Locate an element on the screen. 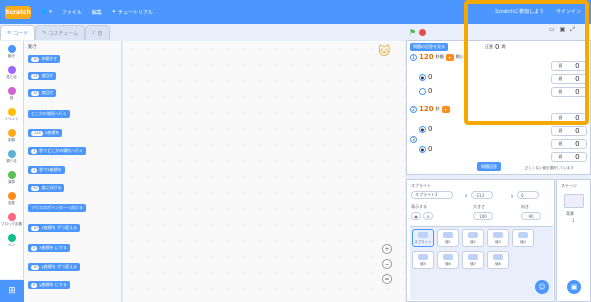 The width and height of the screenshot is (591, 302). file-menu: ファイル is located at coordinates (72, 12).